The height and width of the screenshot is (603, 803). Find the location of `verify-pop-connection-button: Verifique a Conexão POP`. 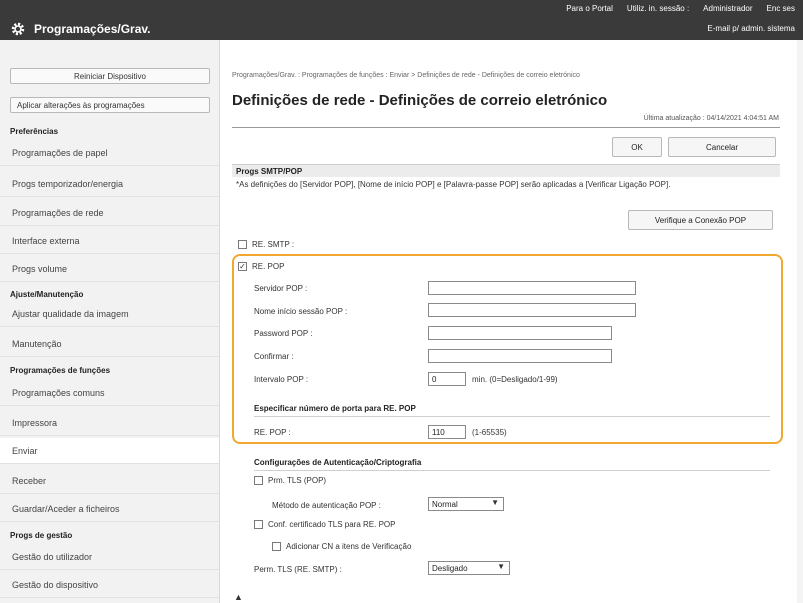

verify-pop-connection-button: Verifique a Conexão POP is located at coordinates (700, 220).